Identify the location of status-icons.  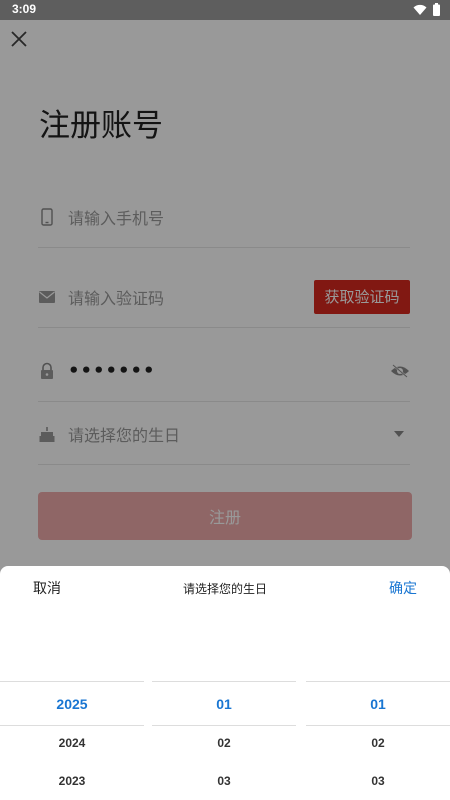
(426, 9).